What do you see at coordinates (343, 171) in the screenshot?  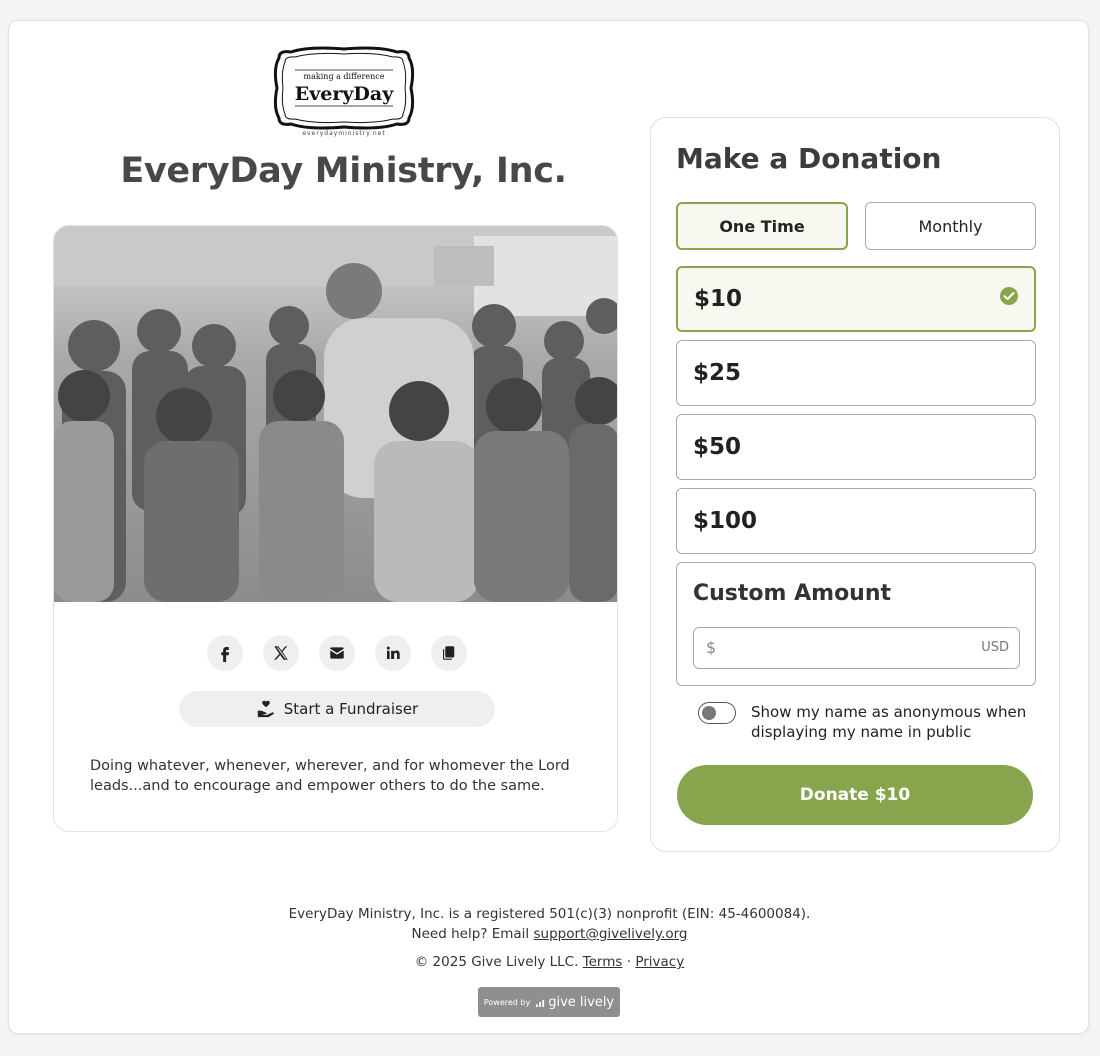 I see `page-title: EveryDay Ministry, Inc.` at bounding box center [343, 171].